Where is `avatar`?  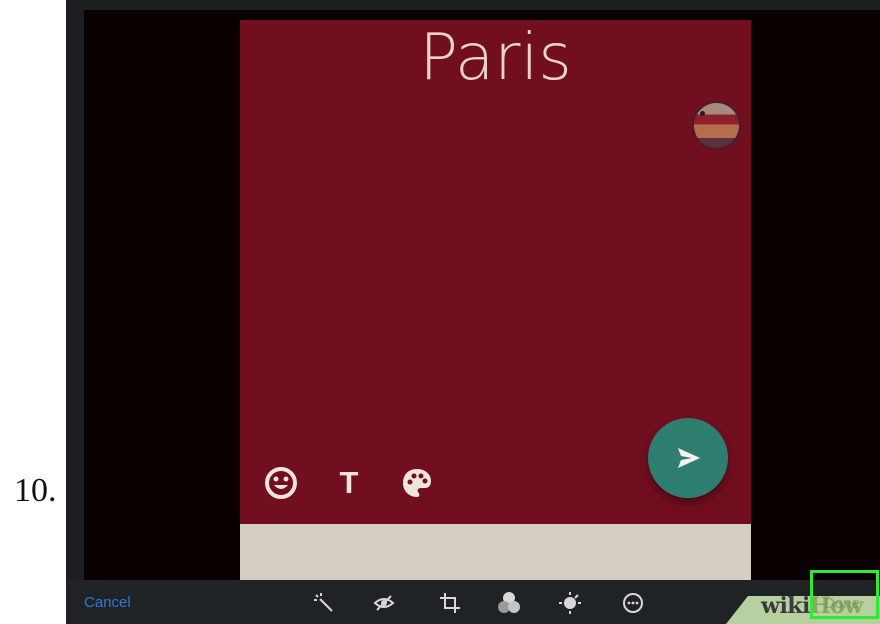 avatar is located at coordinates (716, 125).